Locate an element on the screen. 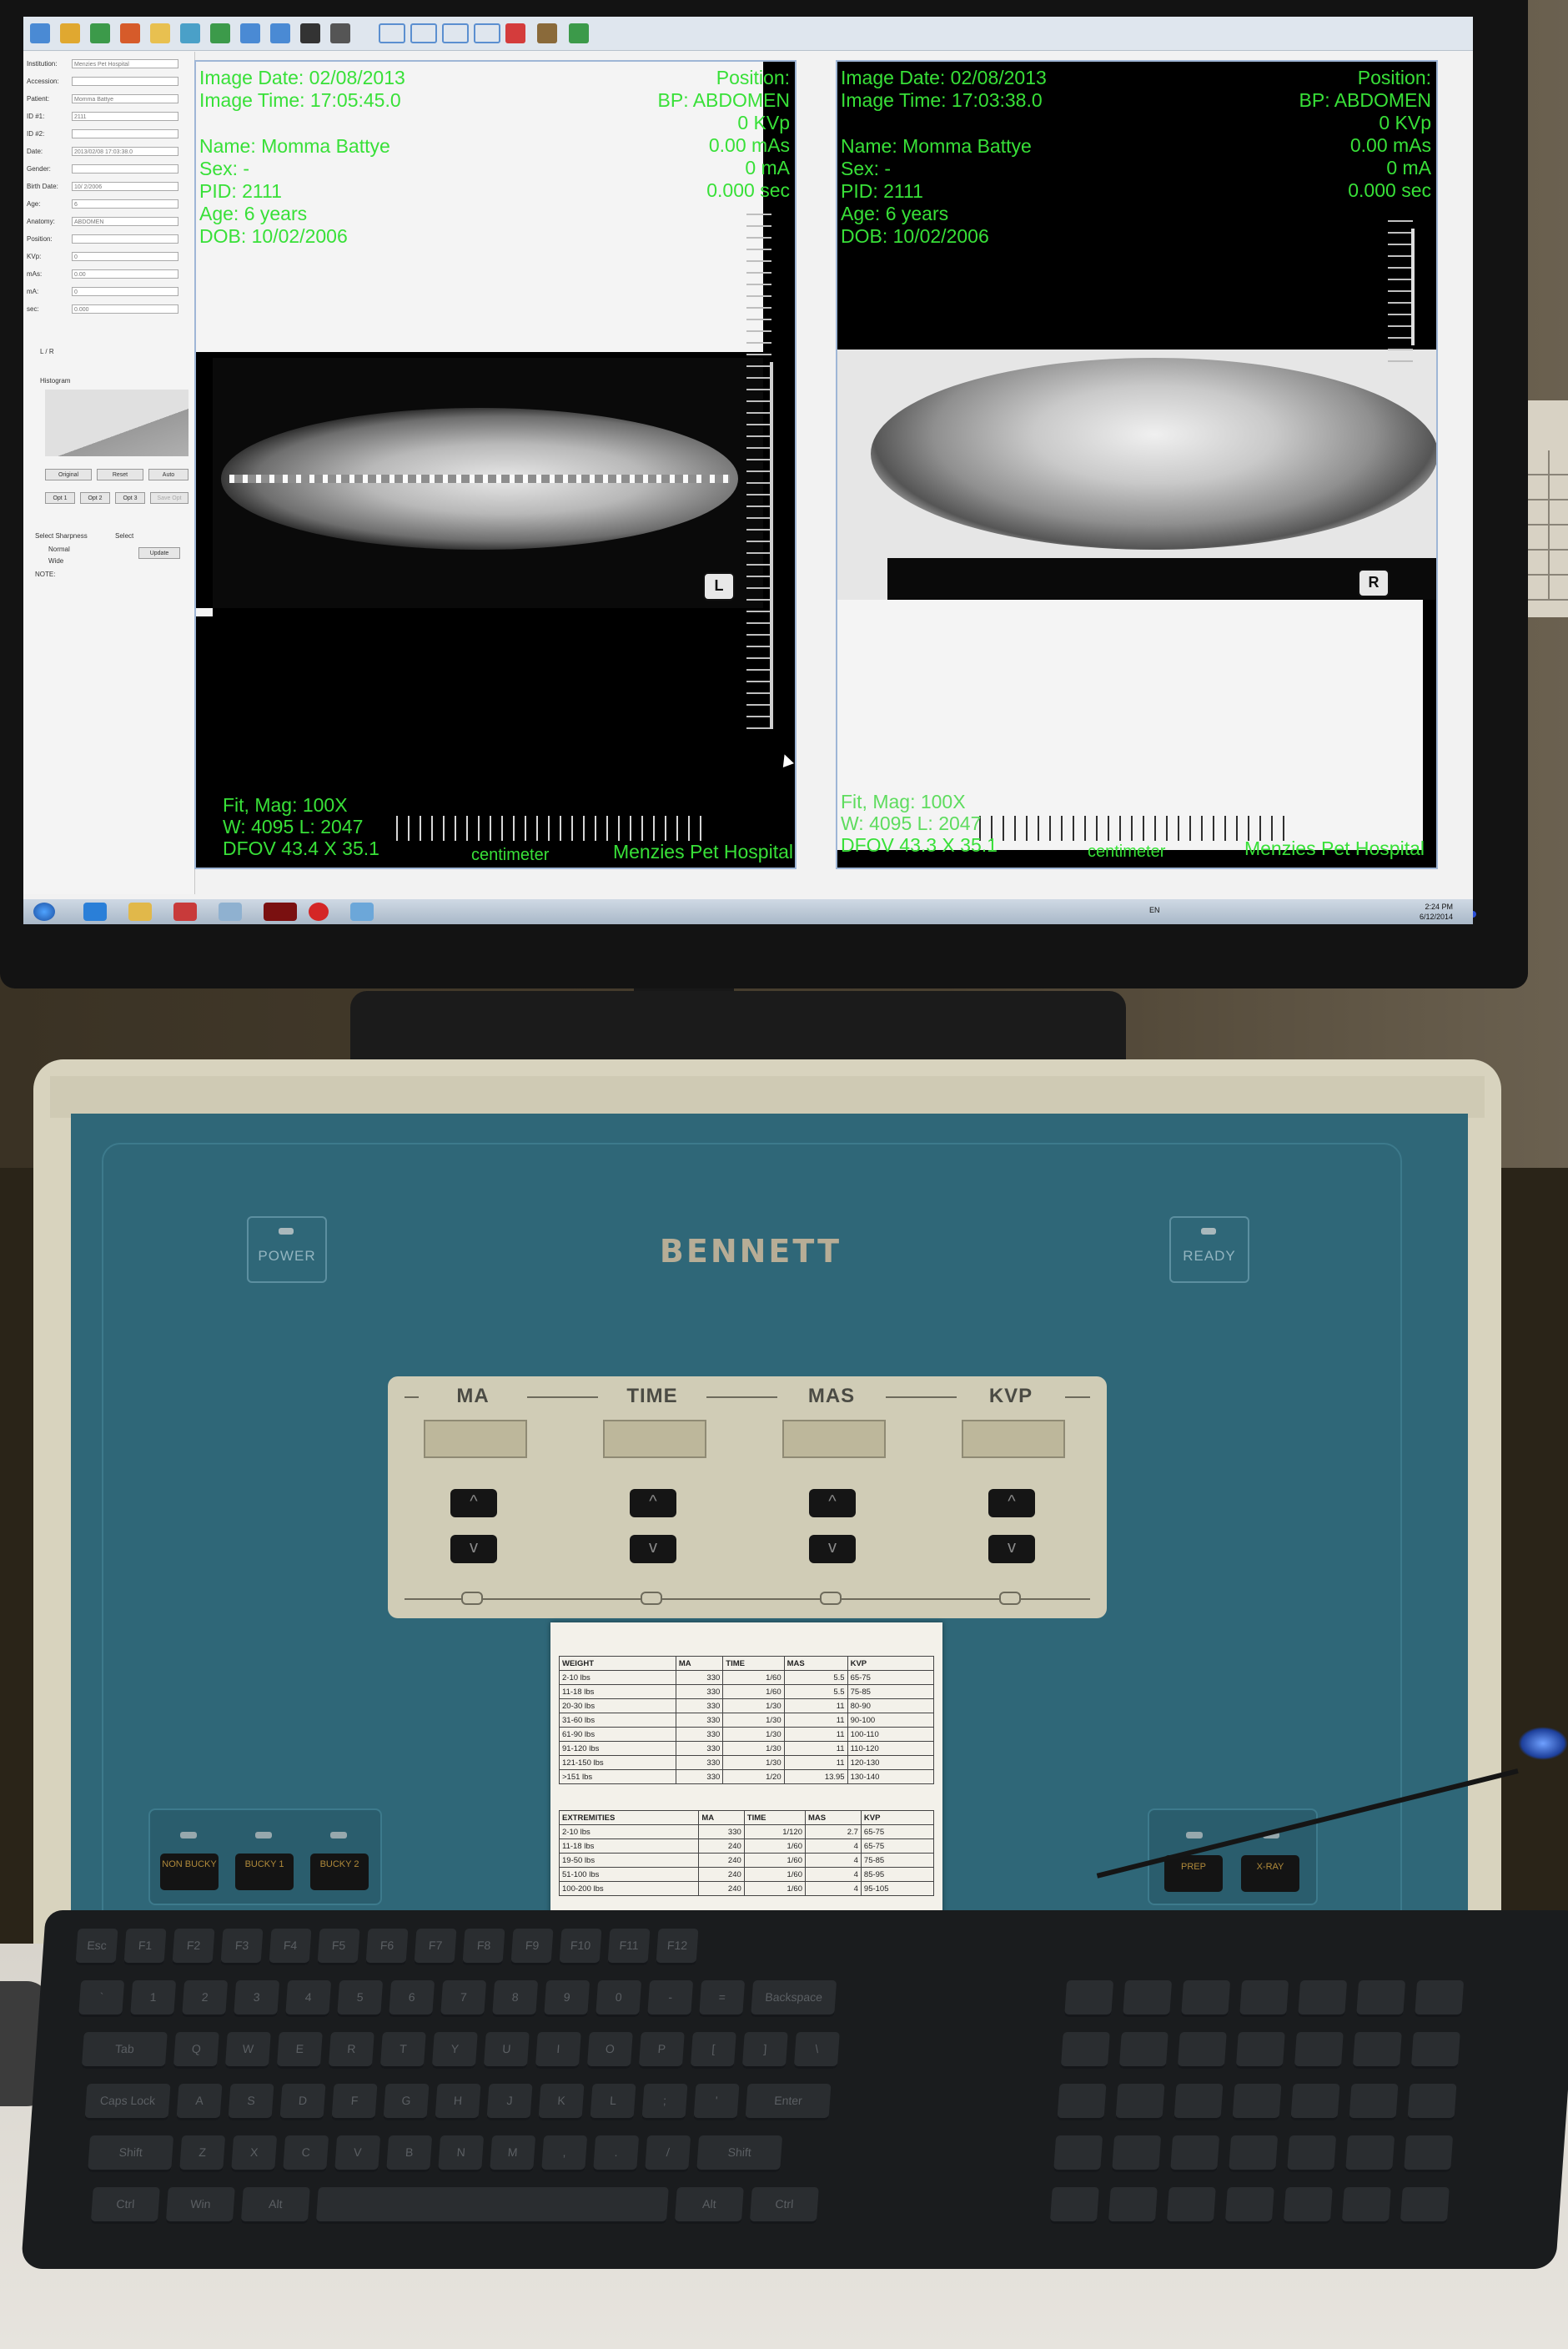 Image resolution: width=1568 pixels, height=2349 pixels. prep-button: PREP is located at coordinates (1193, 1873).